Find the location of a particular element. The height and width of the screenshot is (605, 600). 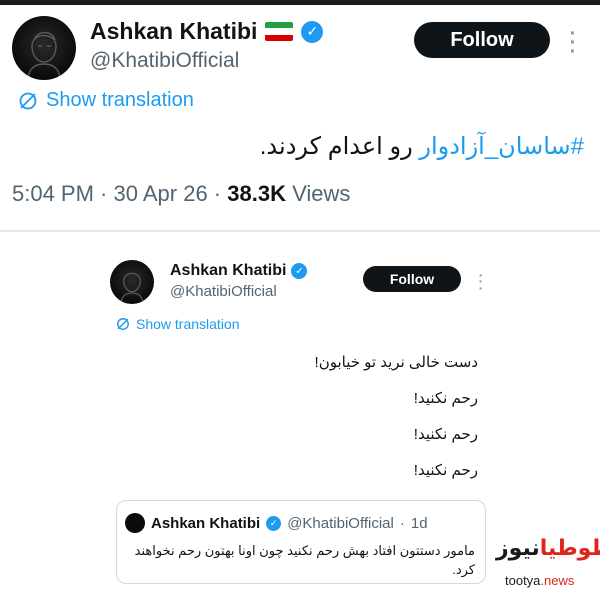

quoted-author-handle: @KhatibiOfficial is located at coordinates (340, 523).